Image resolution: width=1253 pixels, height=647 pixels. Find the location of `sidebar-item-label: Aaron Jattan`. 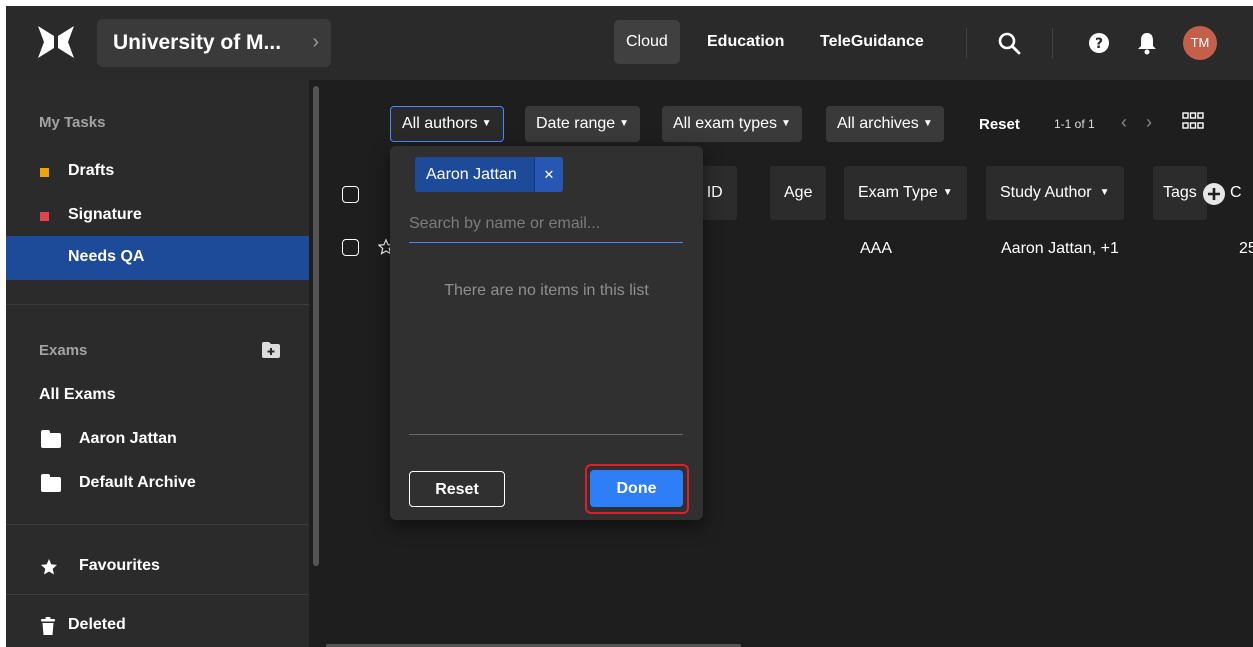

sidebar-item-label: Aaron Jattan is located at coordinates (128, 438).